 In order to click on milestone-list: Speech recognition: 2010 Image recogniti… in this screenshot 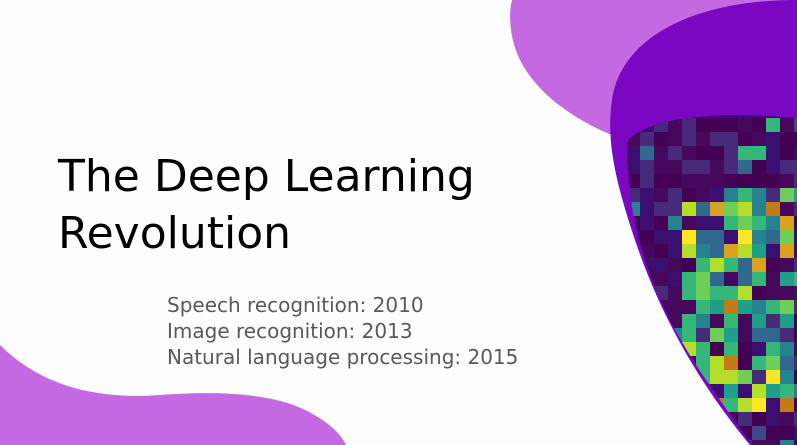, I will do `click(342, 331)`.